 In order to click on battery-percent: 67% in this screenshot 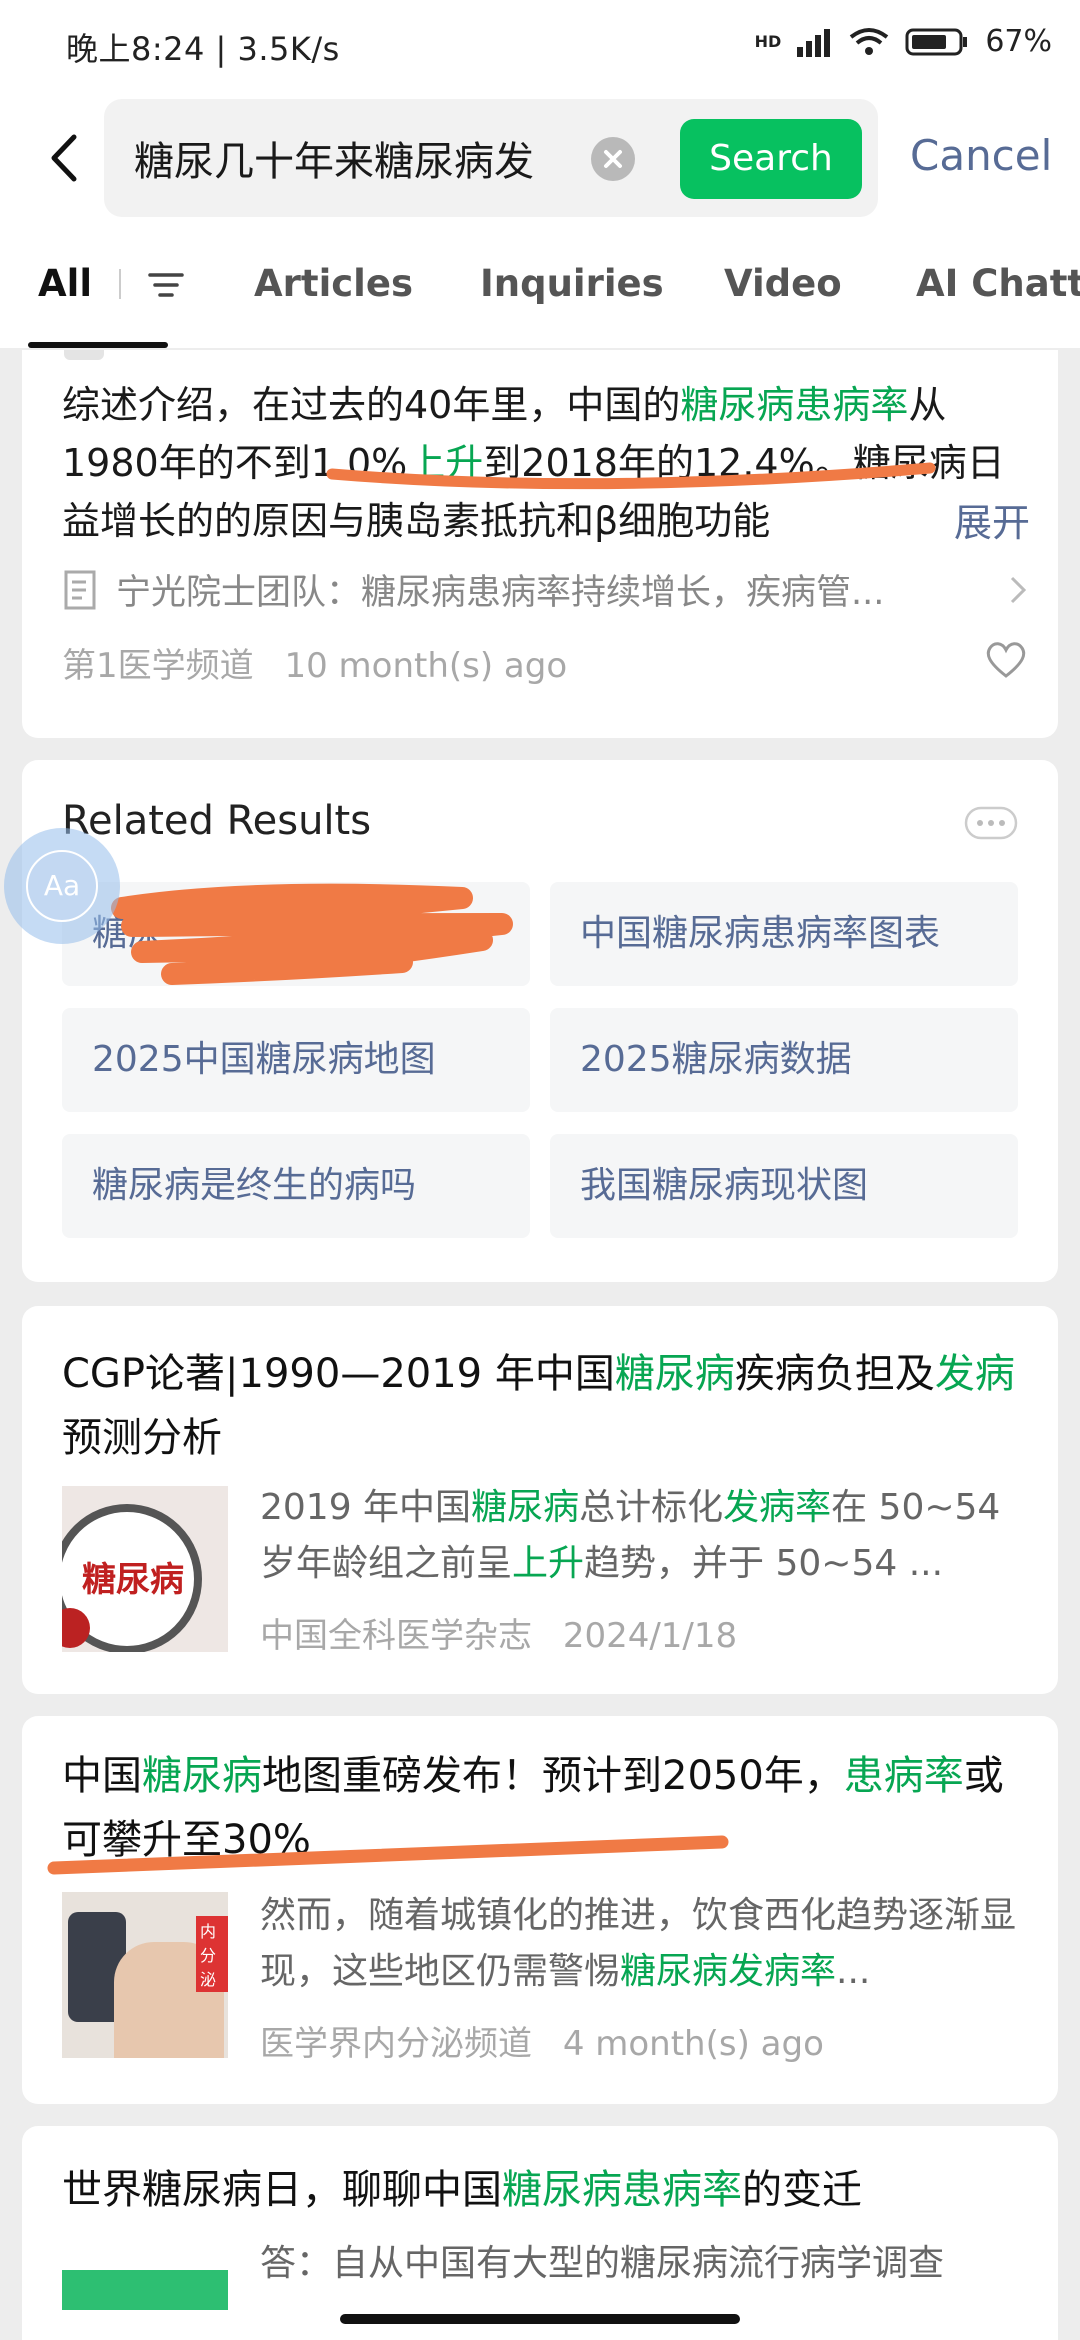, I will do `click(1018, 41)`.